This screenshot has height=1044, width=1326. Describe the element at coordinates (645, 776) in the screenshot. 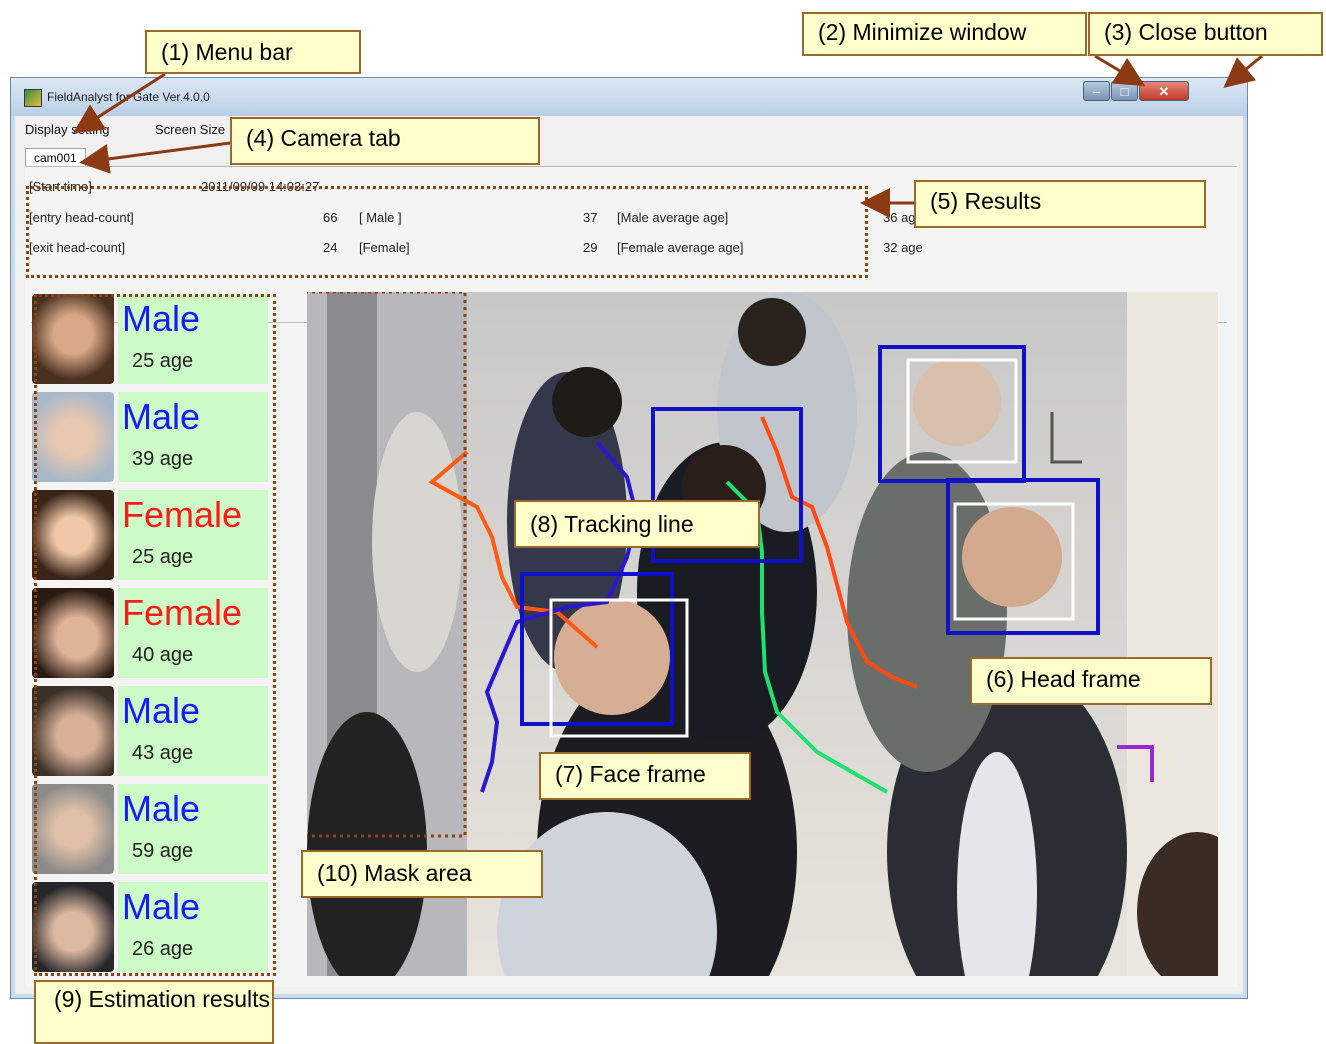

I see `callout-face-frame: (7) Face frame` at that location.